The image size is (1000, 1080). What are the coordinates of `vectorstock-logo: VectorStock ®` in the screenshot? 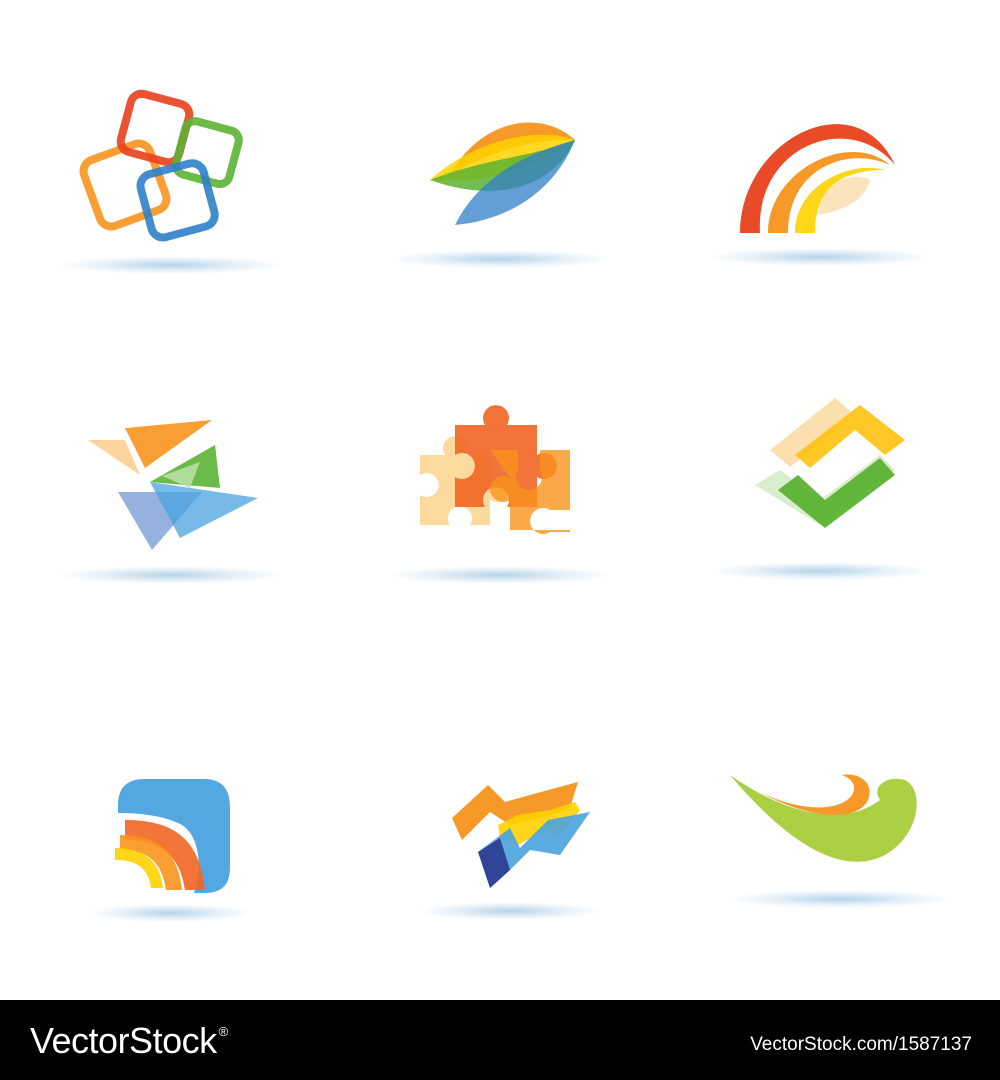 It's located at (129, 1041).